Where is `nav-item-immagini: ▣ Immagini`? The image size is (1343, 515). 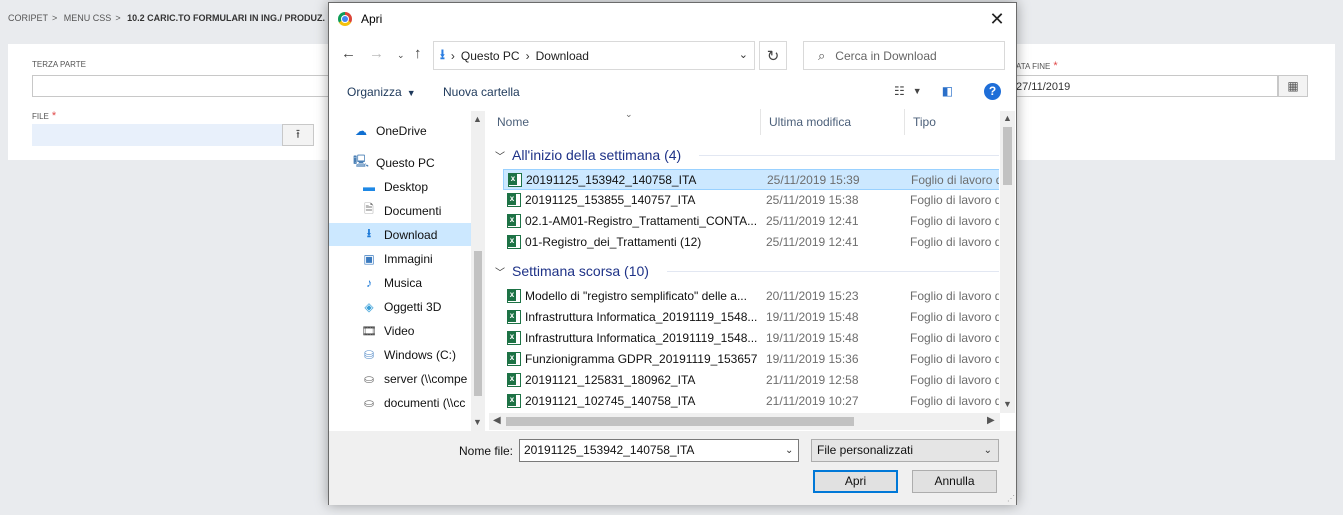
nav-item-immagini: ▣ Immagini is located at coordinates (400, 258).